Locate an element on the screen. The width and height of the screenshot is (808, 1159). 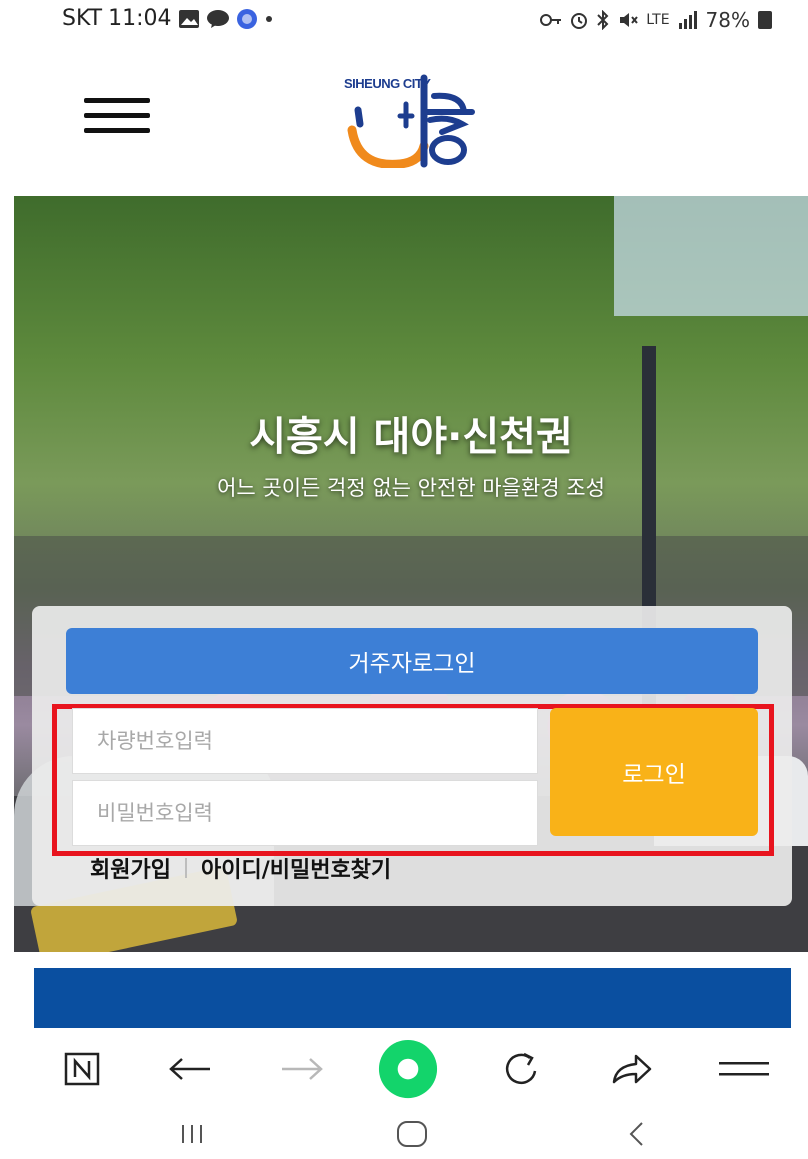
recent-apps-icon is located at coordinates (192, 1134).